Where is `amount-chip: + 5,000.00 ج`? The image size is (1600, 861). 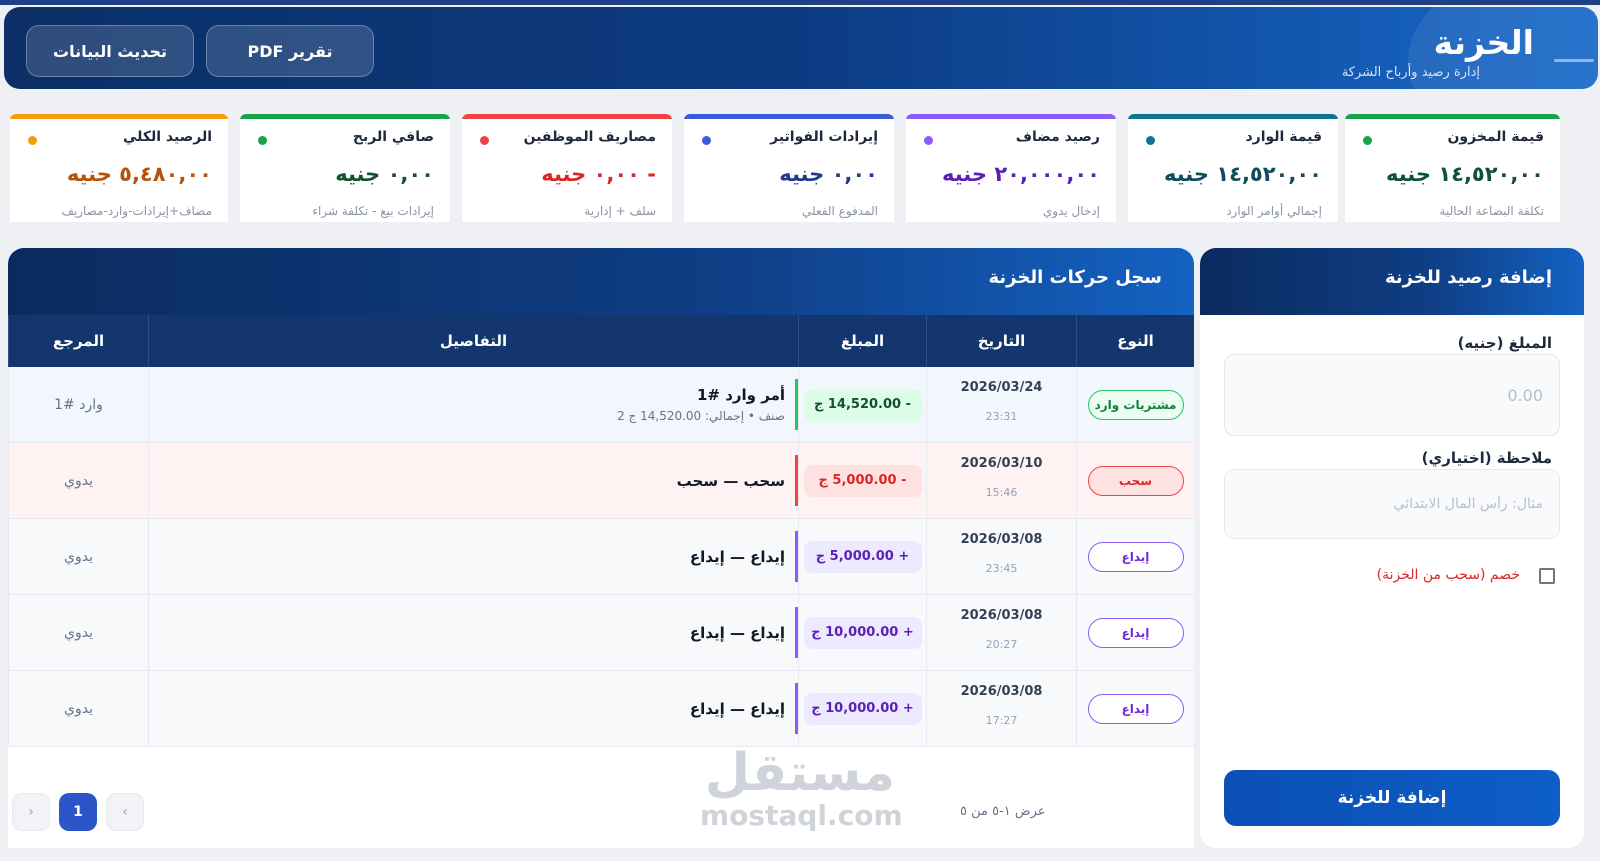 amount-chip: + 5,000.00 ج is located at coordinates (862, 556).